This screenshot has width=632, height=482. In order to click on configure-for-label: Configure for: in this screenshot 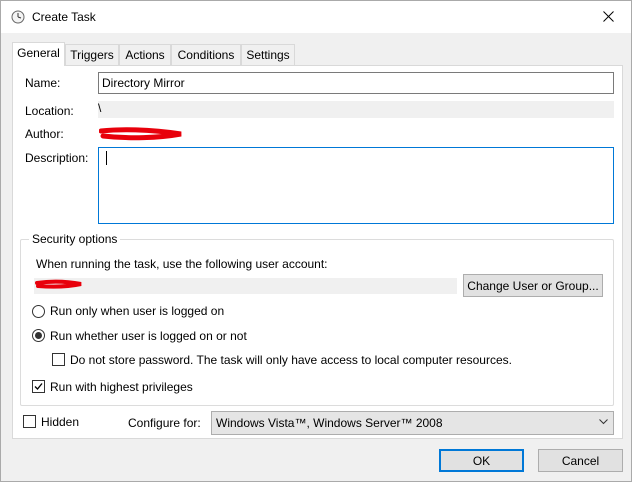, I will do `click(164, 423)`.